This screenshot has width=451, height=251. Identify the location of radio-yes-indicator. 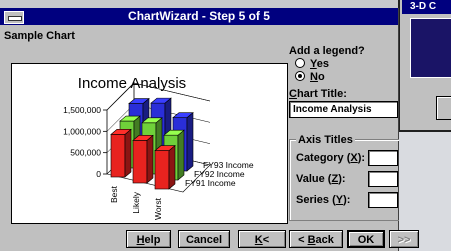
(300, 63).